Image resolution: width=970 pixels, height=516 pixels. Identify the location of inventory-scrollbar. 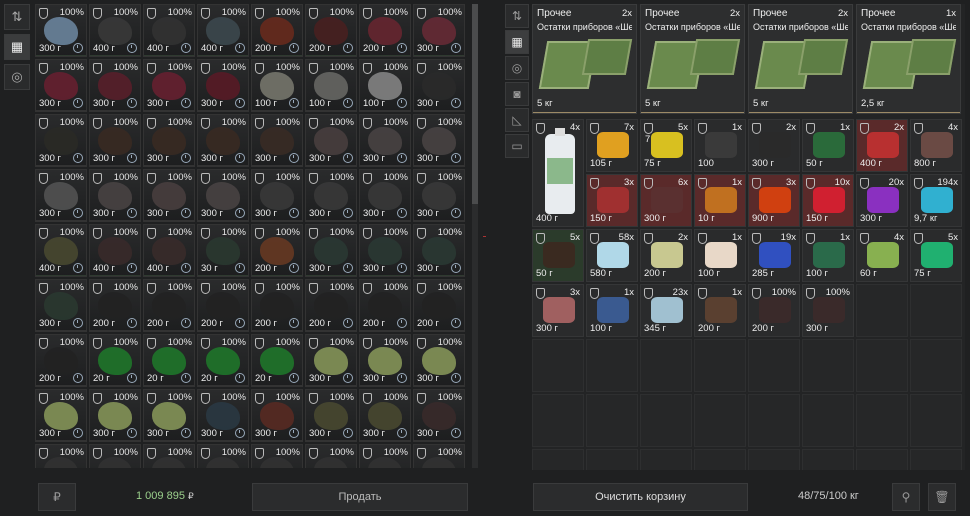
(475, 236).